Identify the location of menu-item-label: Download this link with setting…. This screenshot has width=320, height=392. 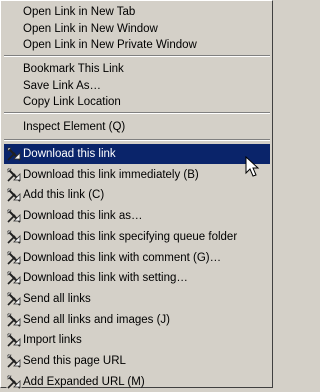
(105, 278).